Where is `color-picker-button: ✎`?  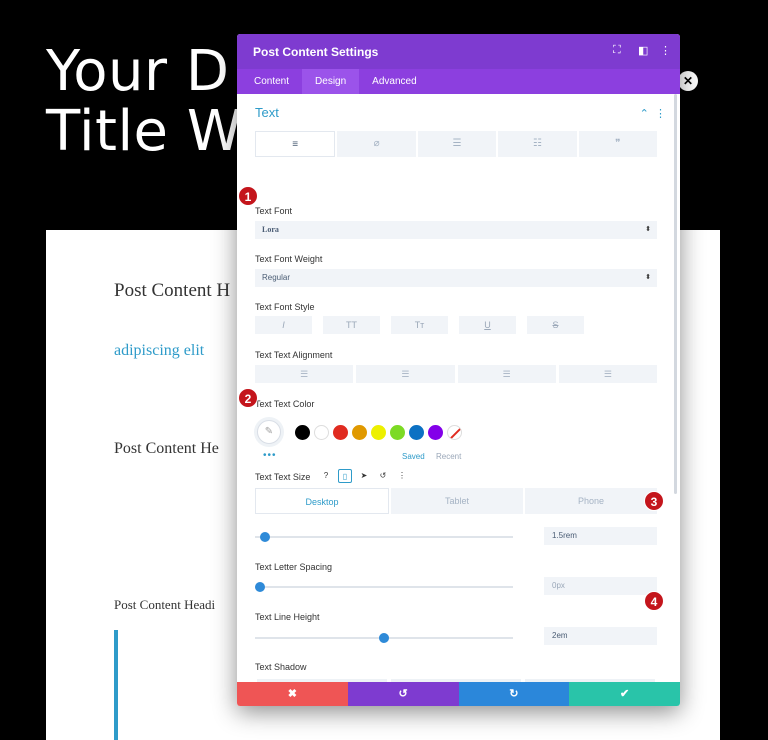
color-picker-button: ✎ is located at coordinates (269, 432).